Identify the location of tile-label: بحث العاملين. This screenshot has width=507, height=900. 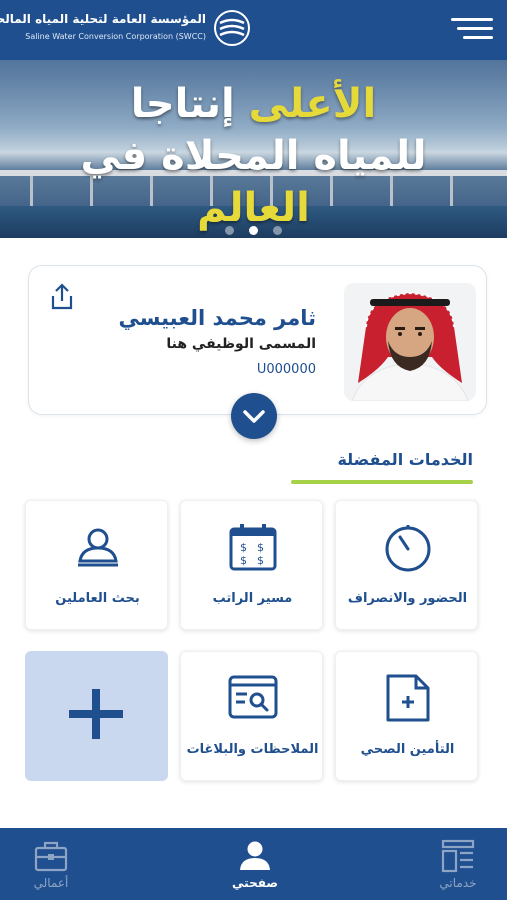
(97, 598).